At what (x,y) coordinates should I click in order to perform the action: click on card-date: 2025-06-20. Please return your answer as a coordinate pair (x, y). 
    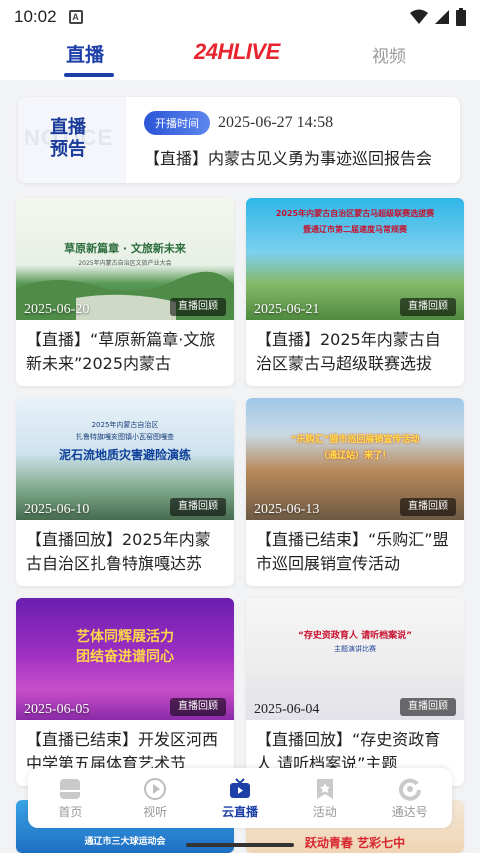
    Looking at the image, I should click on (57, 309).